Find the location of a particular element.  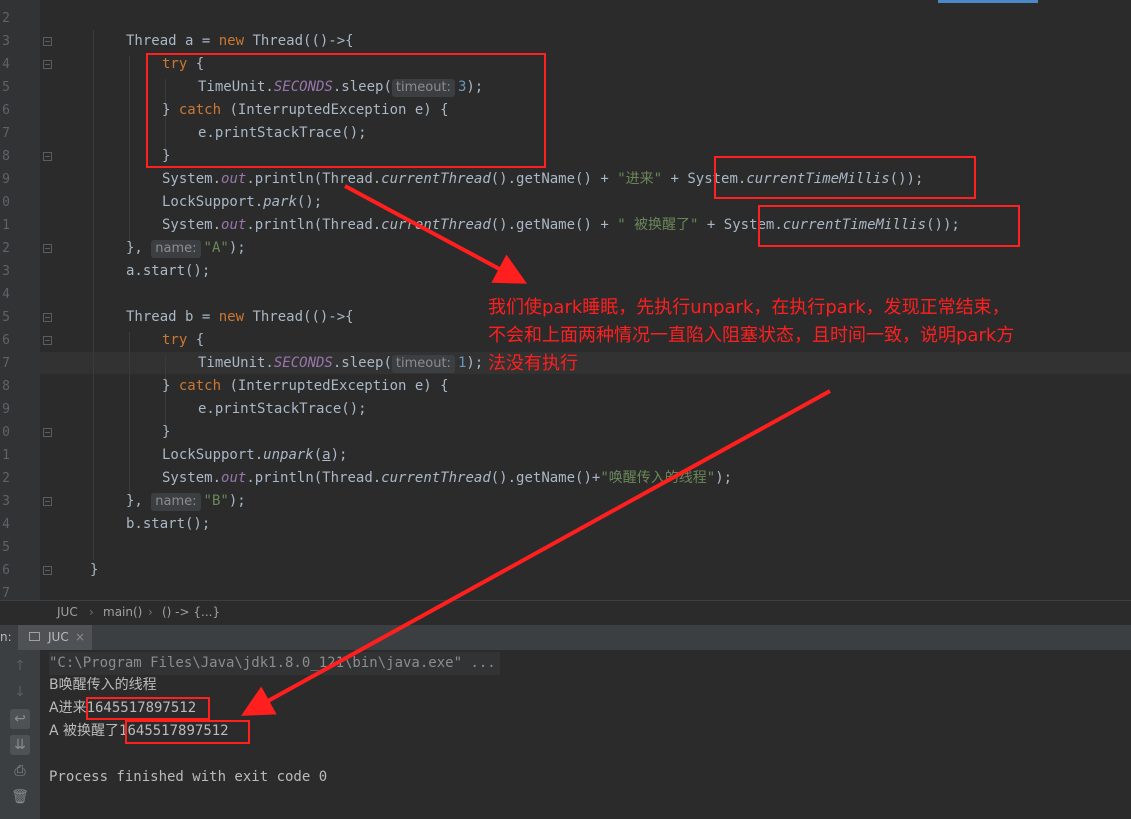

breadcrumb: JUC › main() › () -> {...} is located at coordinates (565, 612).